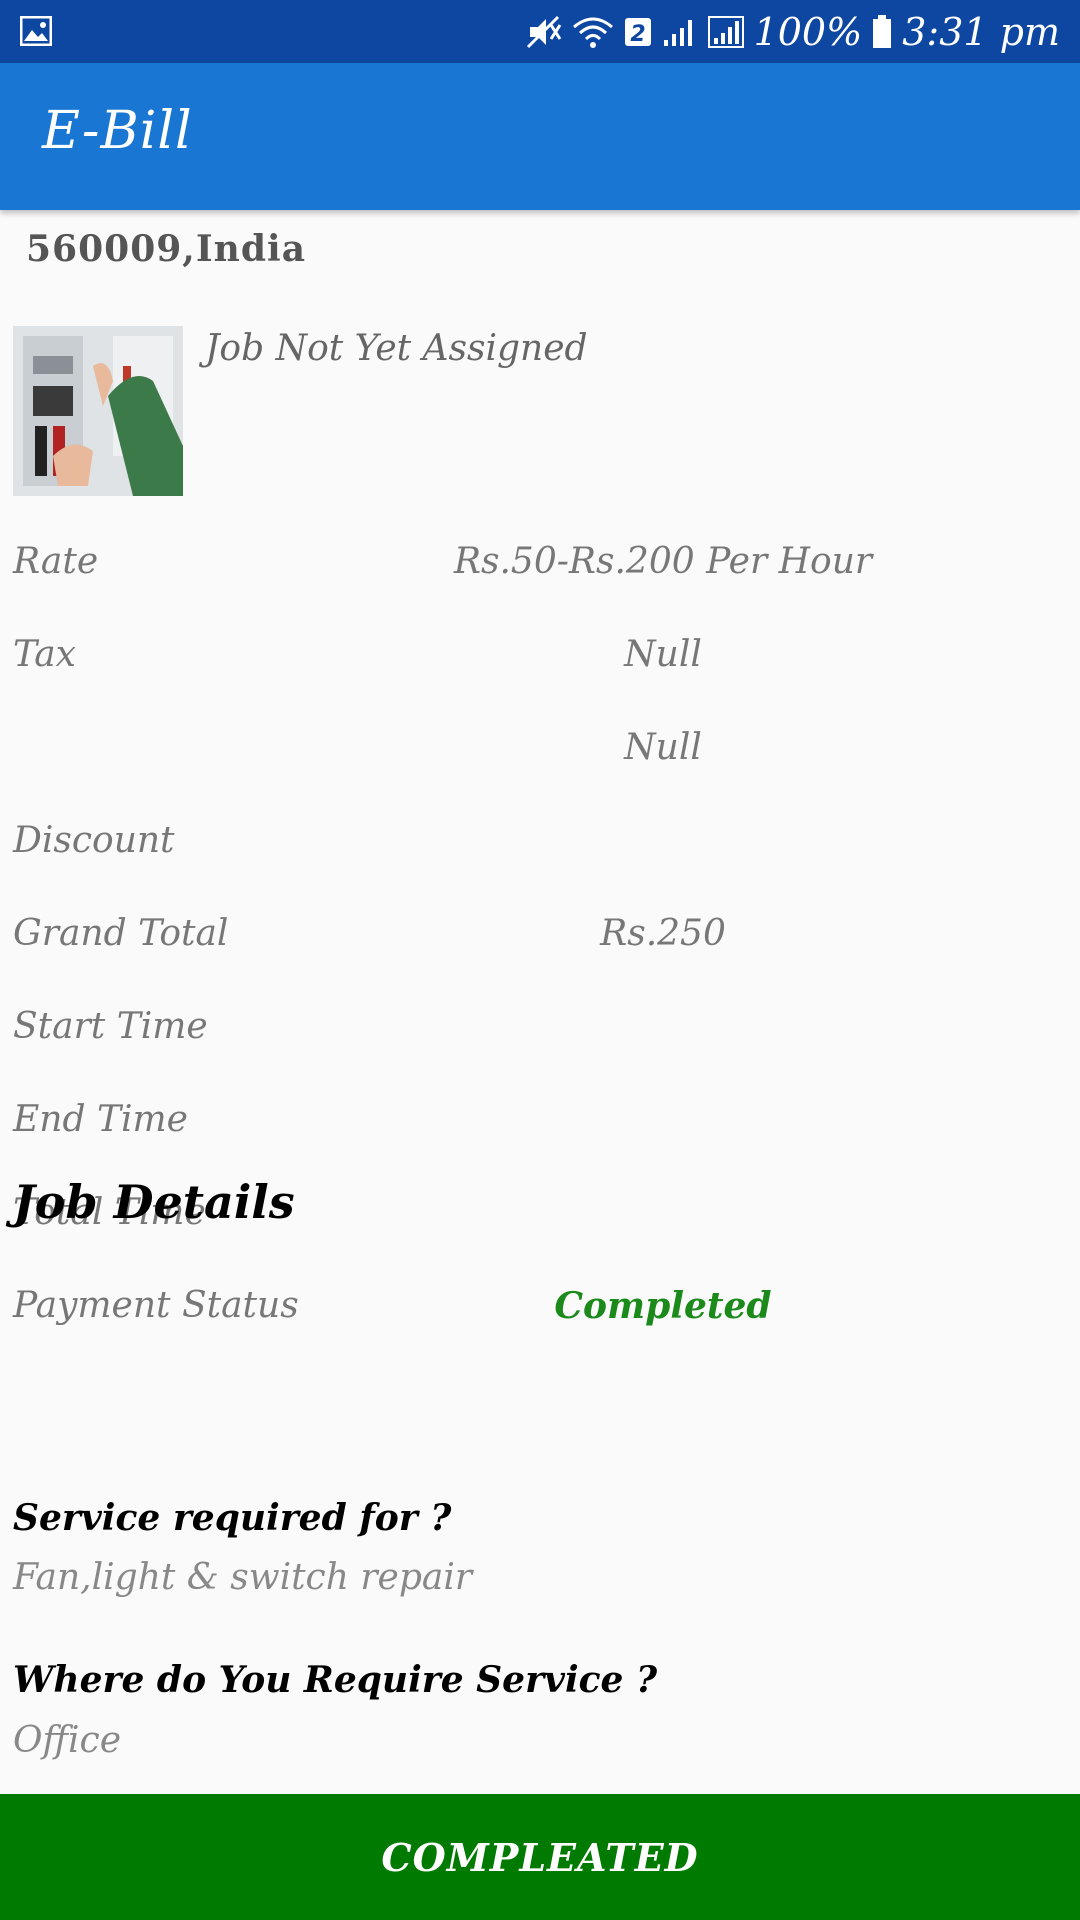 The image size is (1080, 1920). Describe the element at coordinates (540, 1315) in the screenshot. I see `payment-status-row: Payment Status Completed` at that location.